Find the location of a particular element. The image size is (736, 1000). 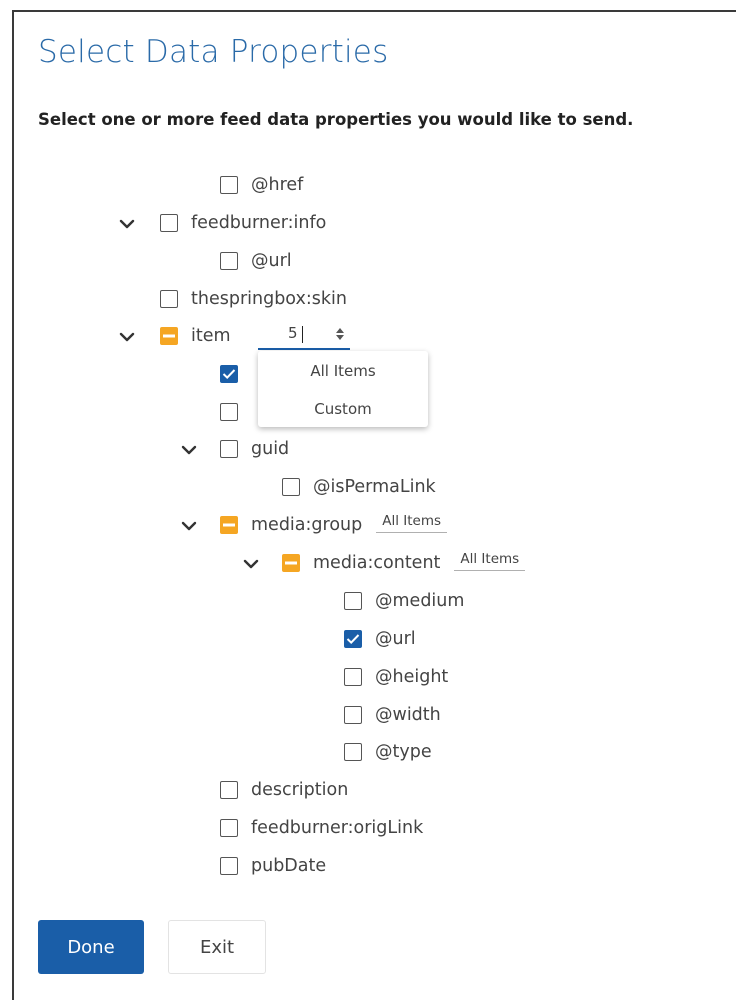

tree-label: media:group is located at coordinates (307, 525).